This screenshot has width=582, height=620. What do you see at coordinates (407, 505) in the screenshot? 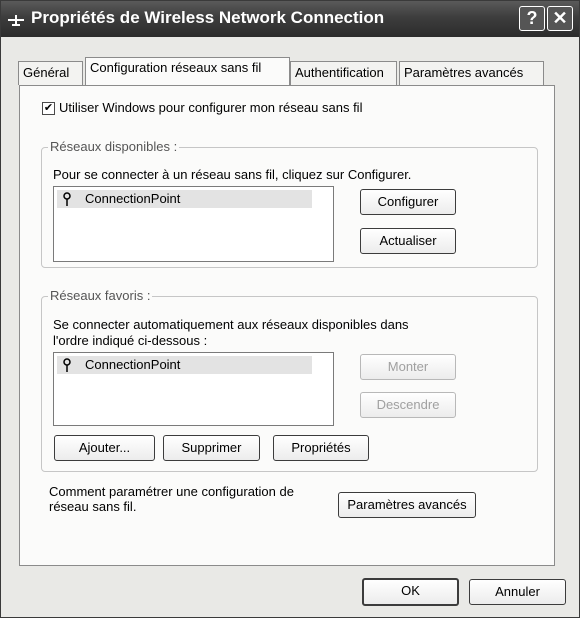
I see `advanced-settings-button: Paramètres avancés` at bounding box center [407, 505].